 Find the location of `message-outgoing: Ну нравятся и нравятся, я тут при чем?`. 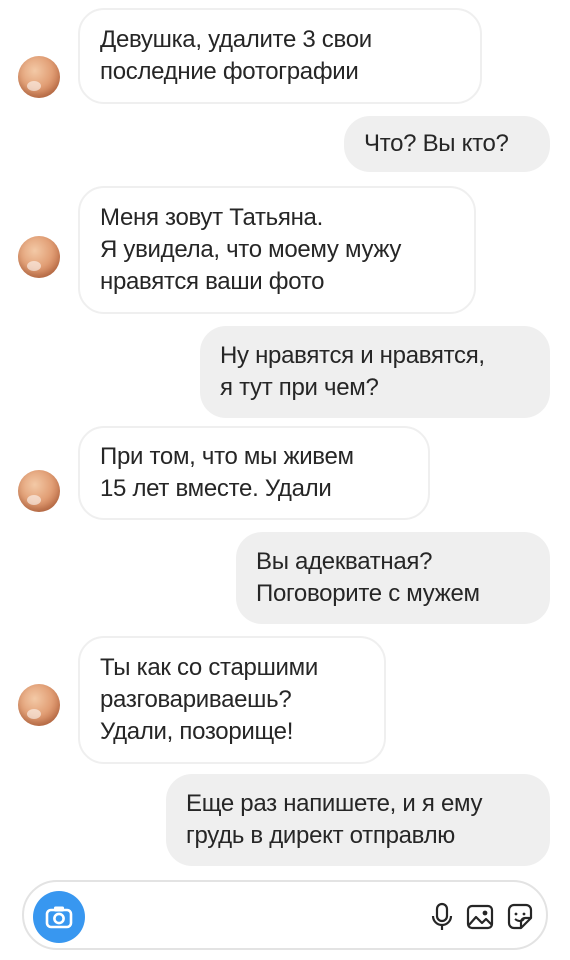

message-outgoing: Ну нравятся и нравятся, я тут при чем? is located at coordinates (375, 372).